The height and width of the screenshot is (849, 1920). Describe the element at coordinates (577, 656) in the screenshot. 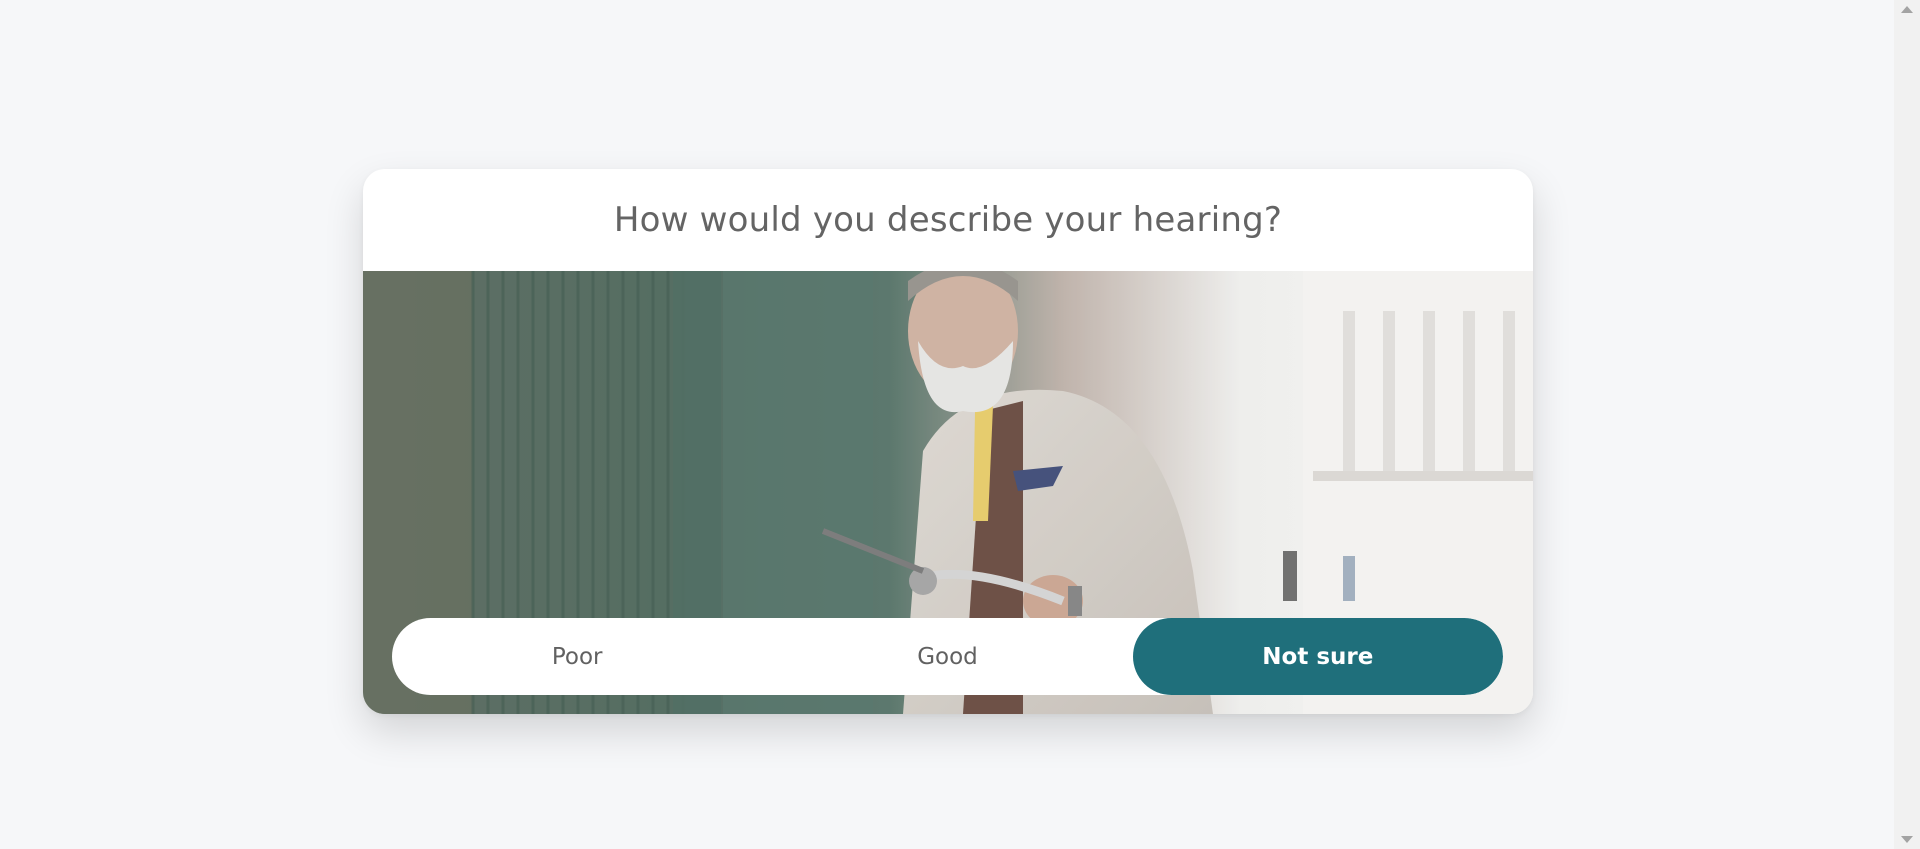

I see `option-poor: Poor` at that location.